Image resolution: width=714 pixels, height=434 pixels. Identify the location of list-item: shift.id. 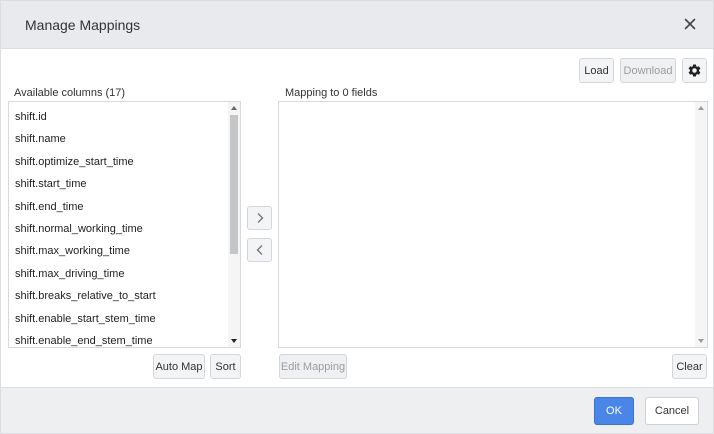
(31, 117).